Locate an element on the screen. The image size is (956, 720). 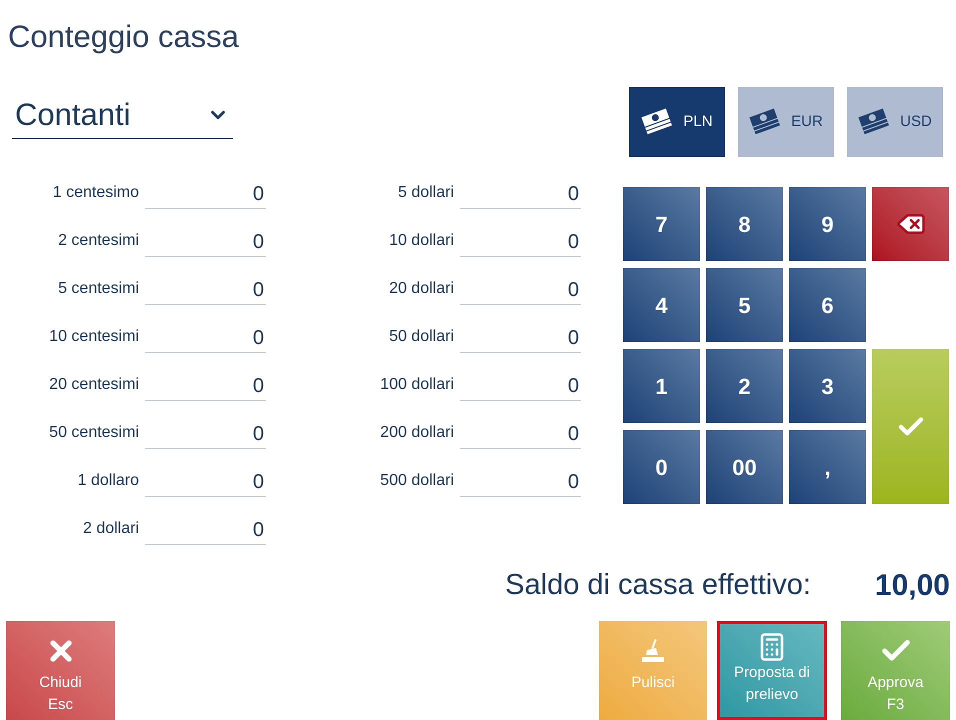
denomination-label: 5 dollari is located at coordinates (425, 193).